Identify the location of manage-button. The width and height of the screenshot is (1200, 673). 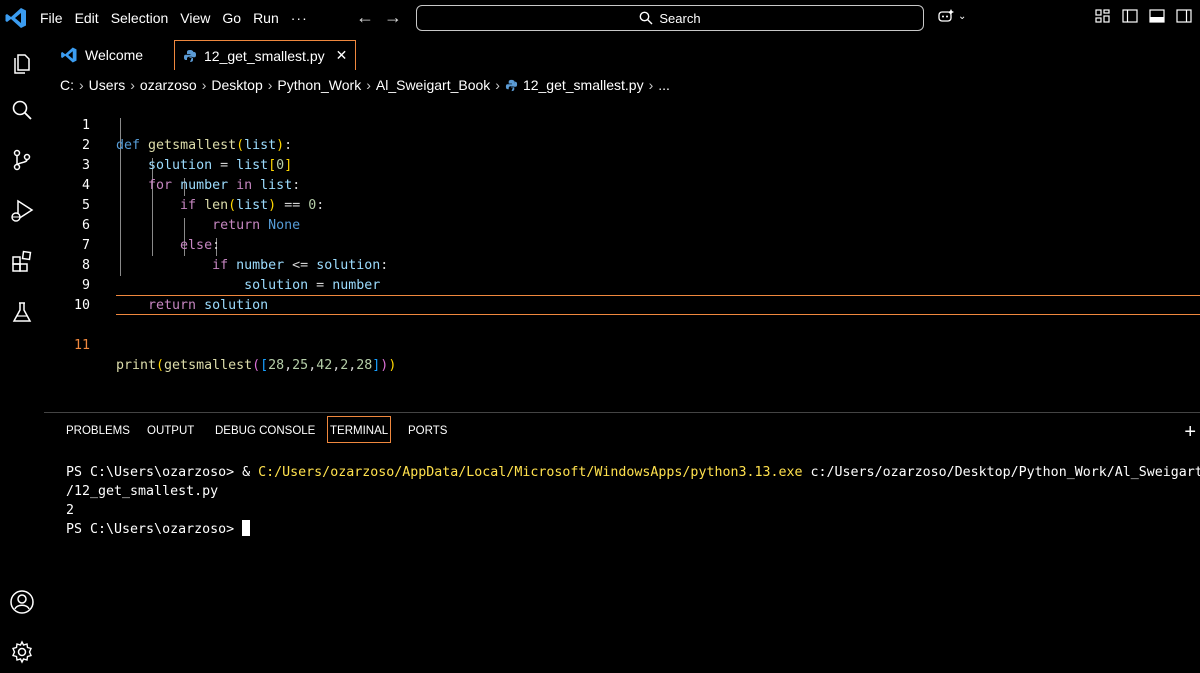
(22, 652).